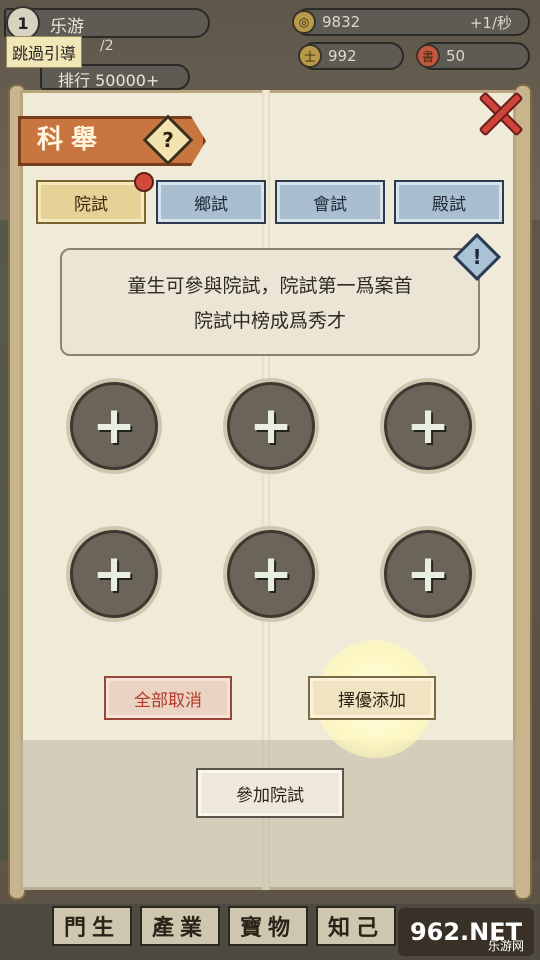 The image size is (540, 960). What do you see at coordinates (168, 698) in the screenshot?
I see `cancel-all-button: 全部取消` at bounding box center [168, 698].